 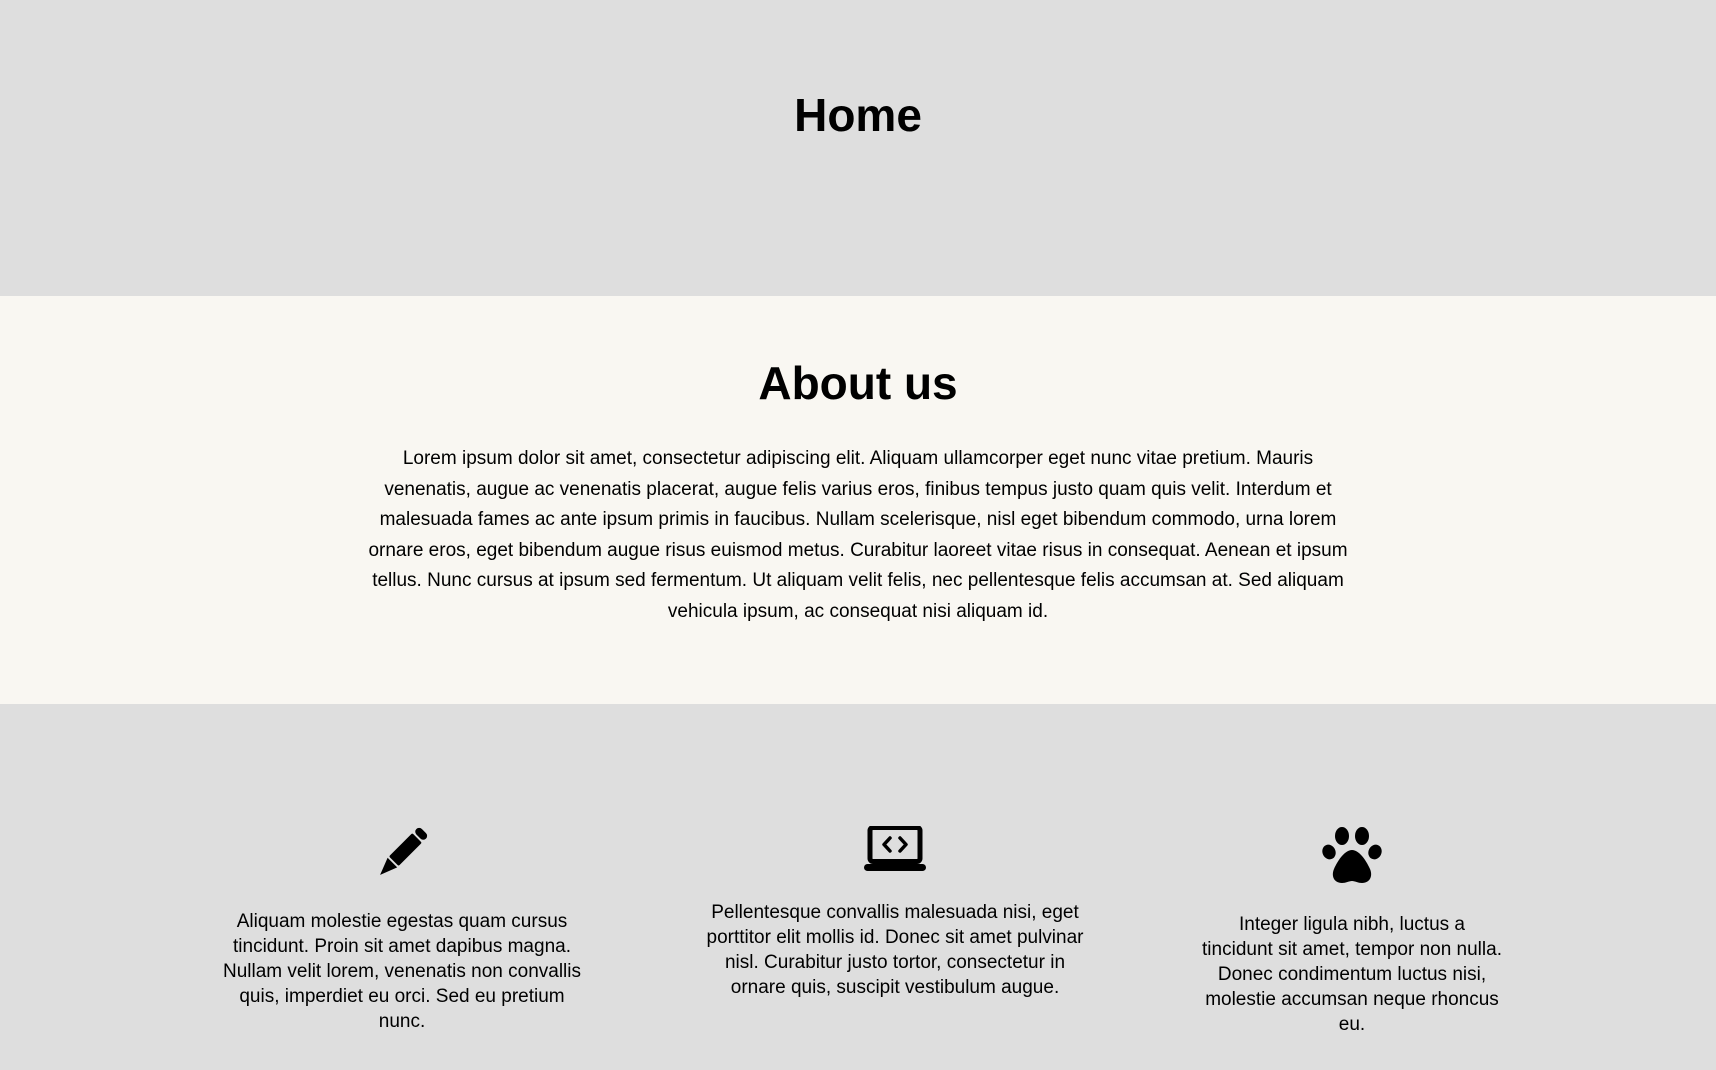 I want to click on pencil-icon, so click(x=404, y=851).